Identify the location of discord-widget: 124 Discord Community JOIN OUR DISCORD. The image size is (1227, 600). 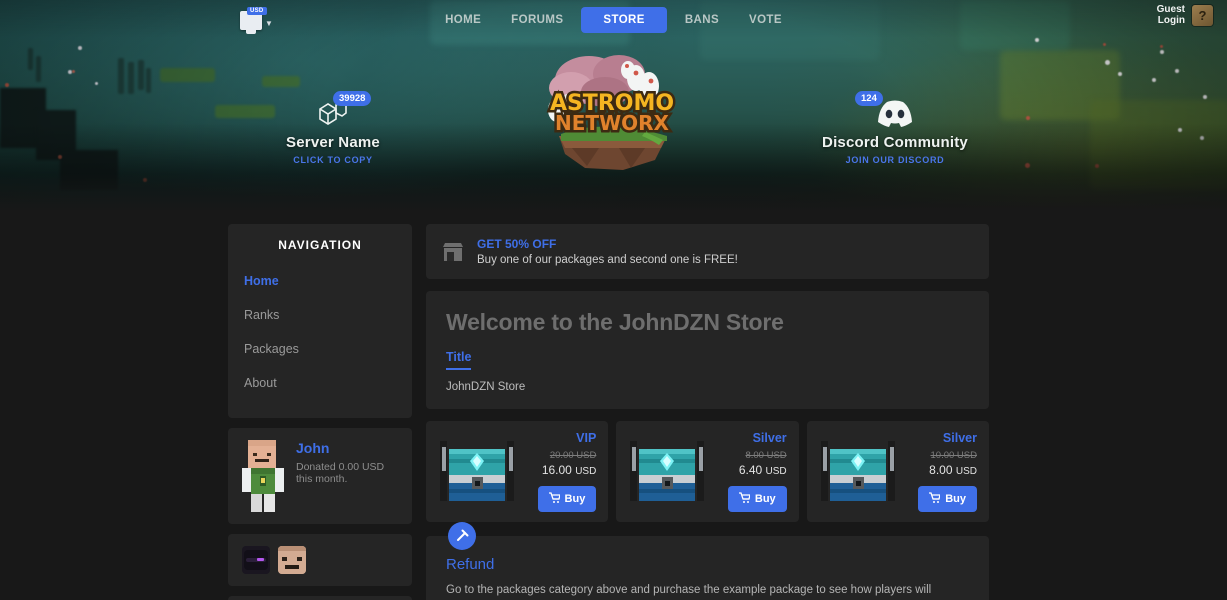
(895, 128).